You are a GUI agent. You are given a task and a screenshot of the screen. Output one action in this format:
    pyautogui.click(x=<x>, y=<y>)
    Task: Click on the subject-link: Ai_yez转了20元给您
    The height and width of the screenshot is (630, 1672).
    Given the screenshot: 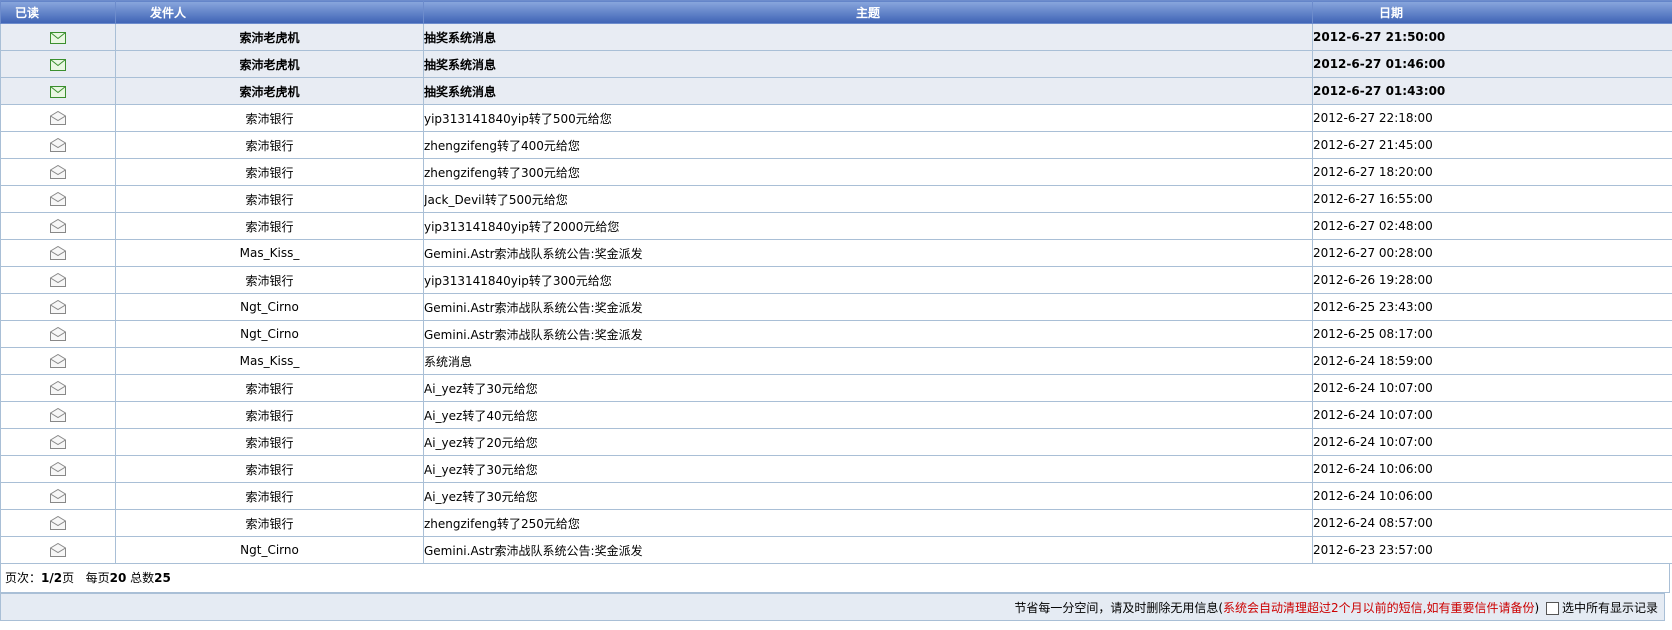 What is the action you would take?
    pyautogui.click(x=868, y=442)
    